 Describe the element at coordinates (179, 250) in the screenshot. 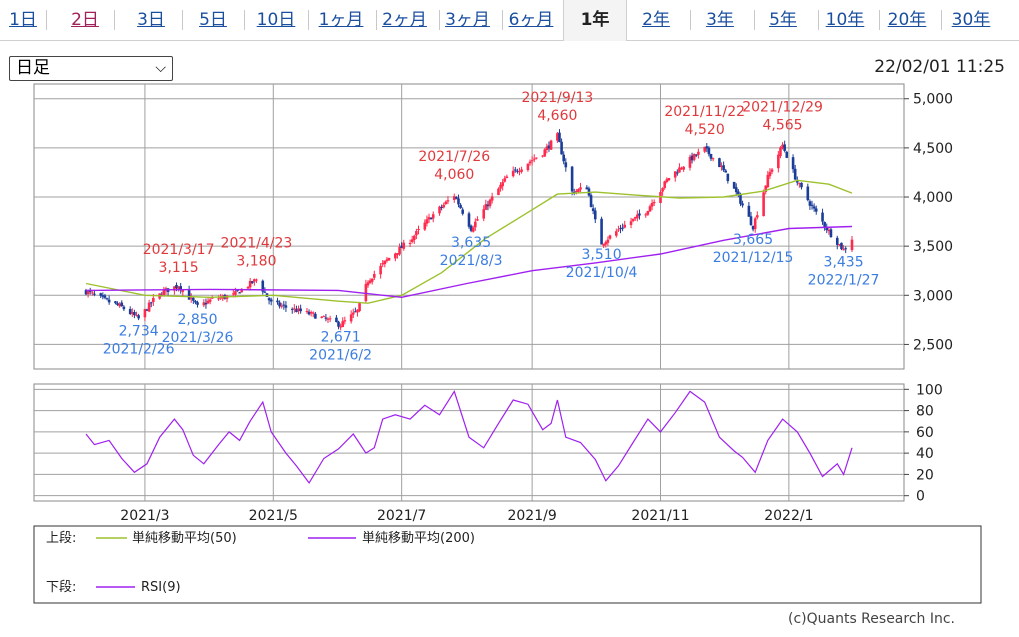

I see `annotation-high-line1: 2021/3/17` at that location.